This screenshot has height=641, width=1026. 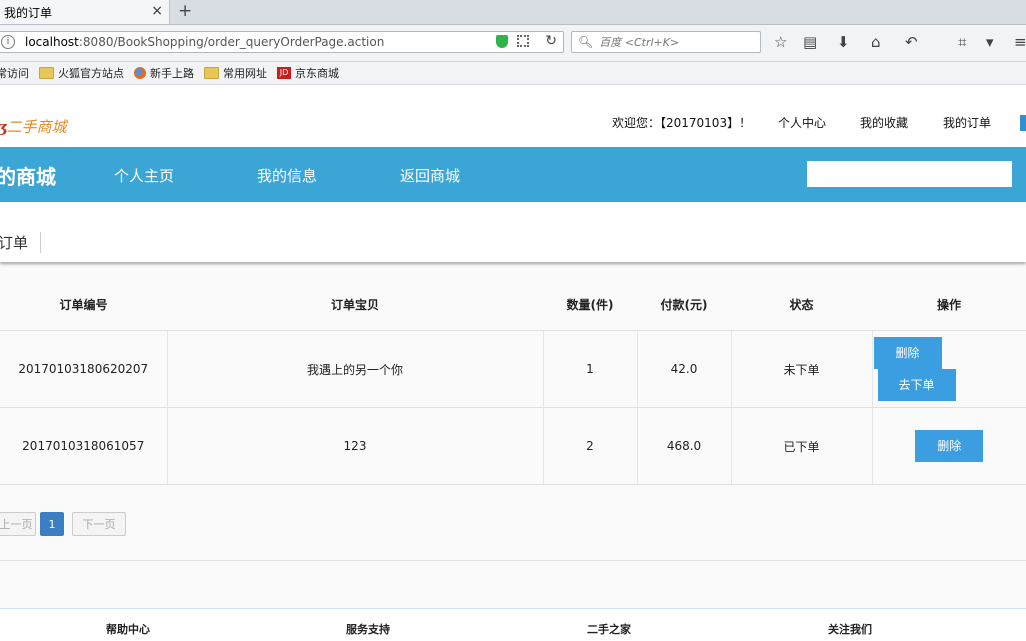 I want to click on site-logo: ʒ二手商城, so click(x=33, y=126).